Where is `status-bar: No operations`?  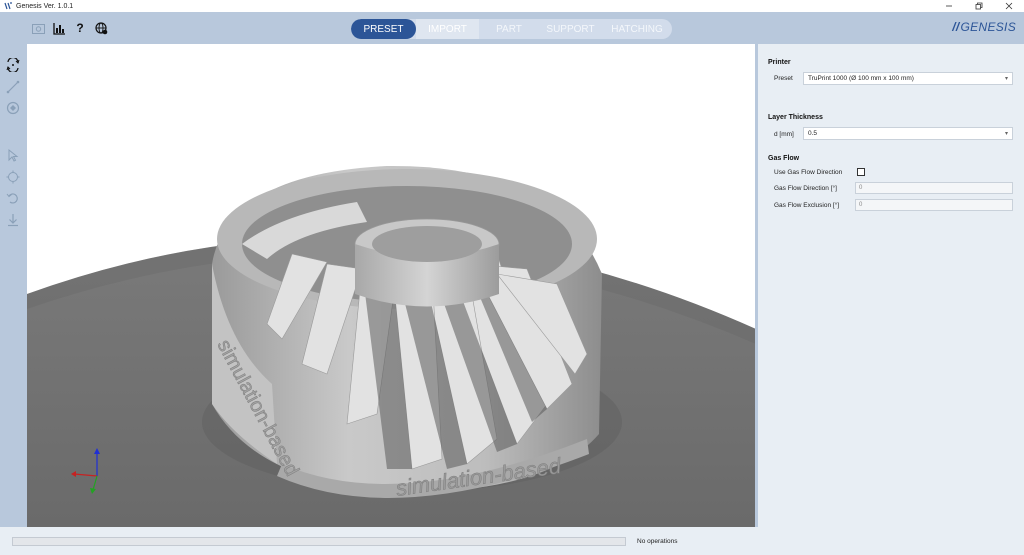 status-bar: No operations is located at coordinates (512, 541).